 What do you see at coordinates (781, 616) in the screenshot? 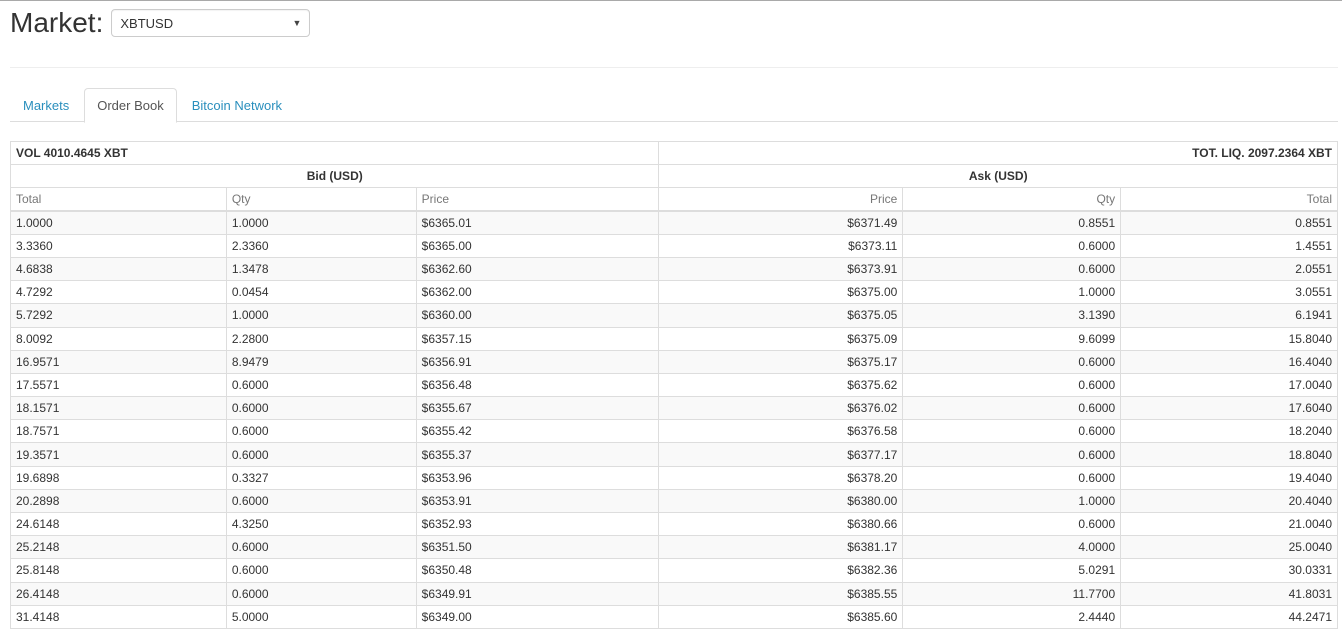
I see `ask-price-cell: $6385.60` at bounding box center [781, 616].